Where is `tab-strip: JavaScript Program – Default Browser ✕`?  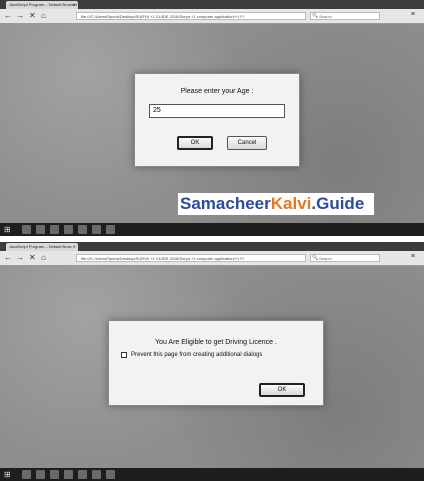 tab-strip: JavaScript Program – Default Browser ✕ is located at coordinates (212, 4).